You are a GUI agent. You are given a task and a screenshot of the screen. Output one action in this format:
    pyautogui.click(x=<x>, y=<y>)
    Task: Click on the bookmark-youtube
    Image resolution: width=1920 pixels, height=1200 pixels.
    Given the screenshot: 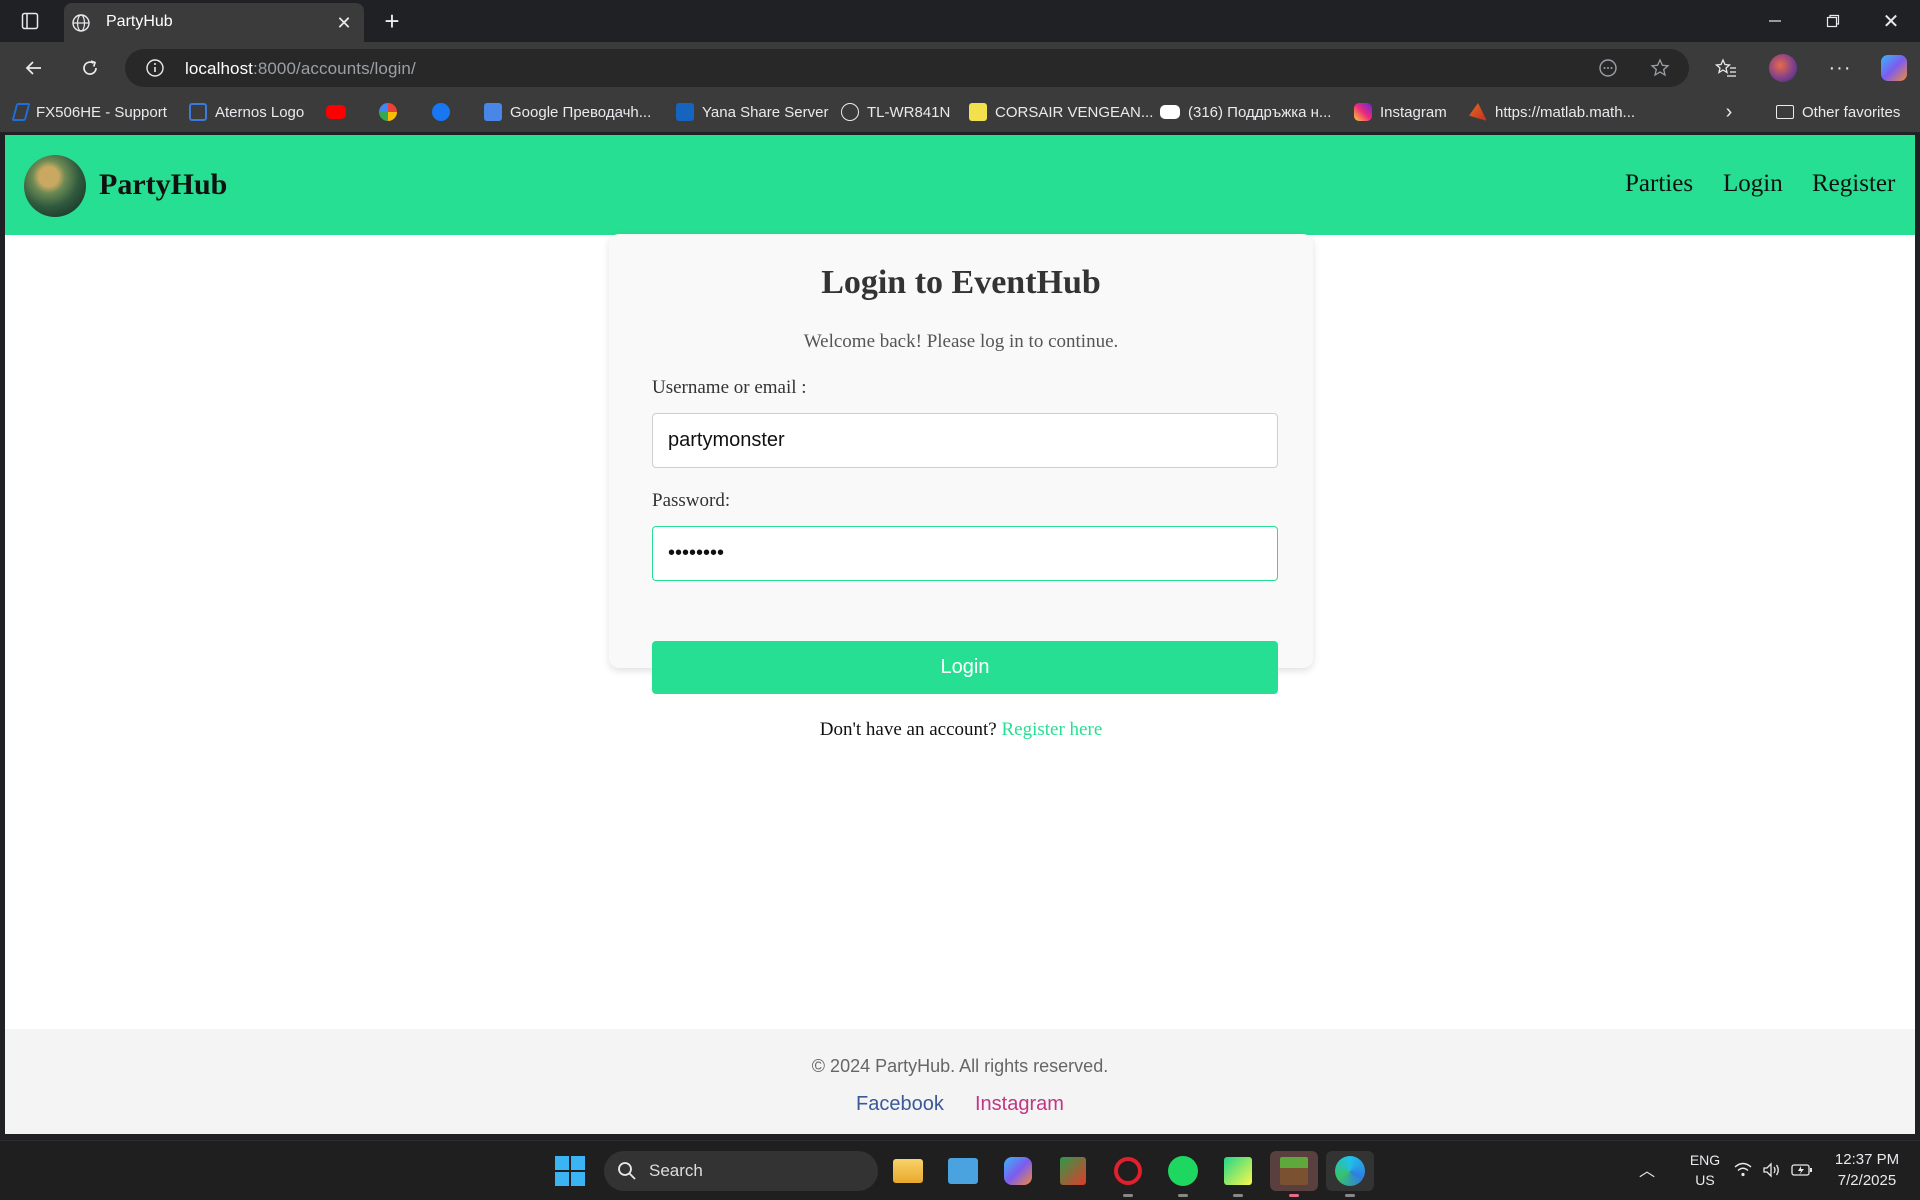 What is the action you would take?
    pyautogui.click(x=336, y=112)
    